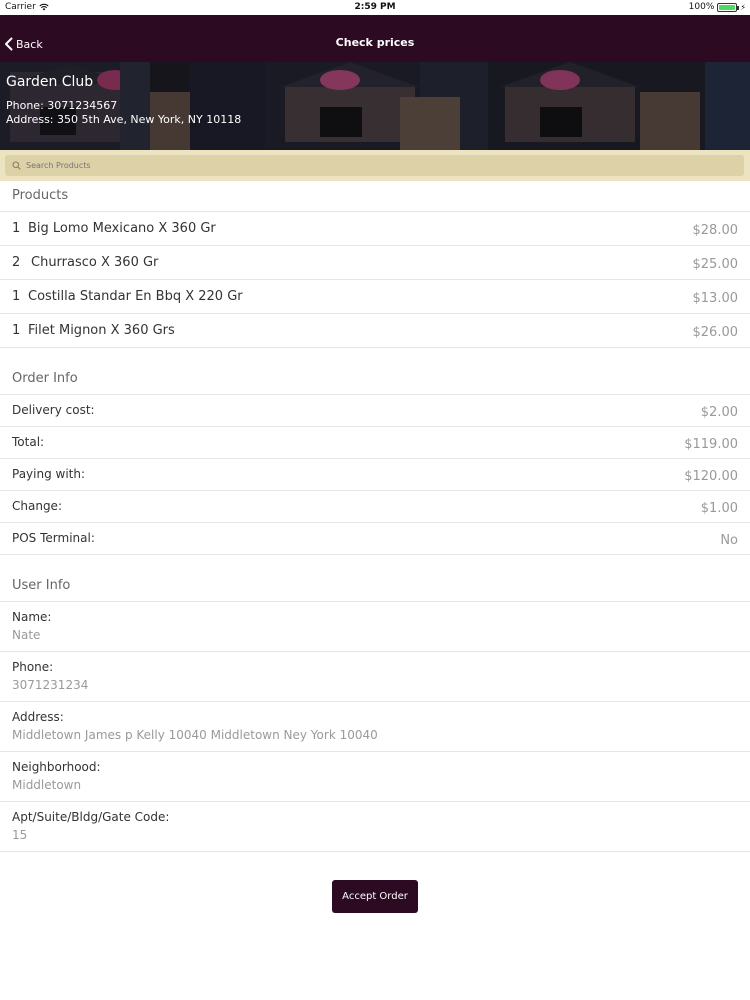  What do you see at coordinates (122, 228) in the screenshot?
I see `product-name: Big Lomo Mexicano X 360 Gr` at bounding box center [122, 228].